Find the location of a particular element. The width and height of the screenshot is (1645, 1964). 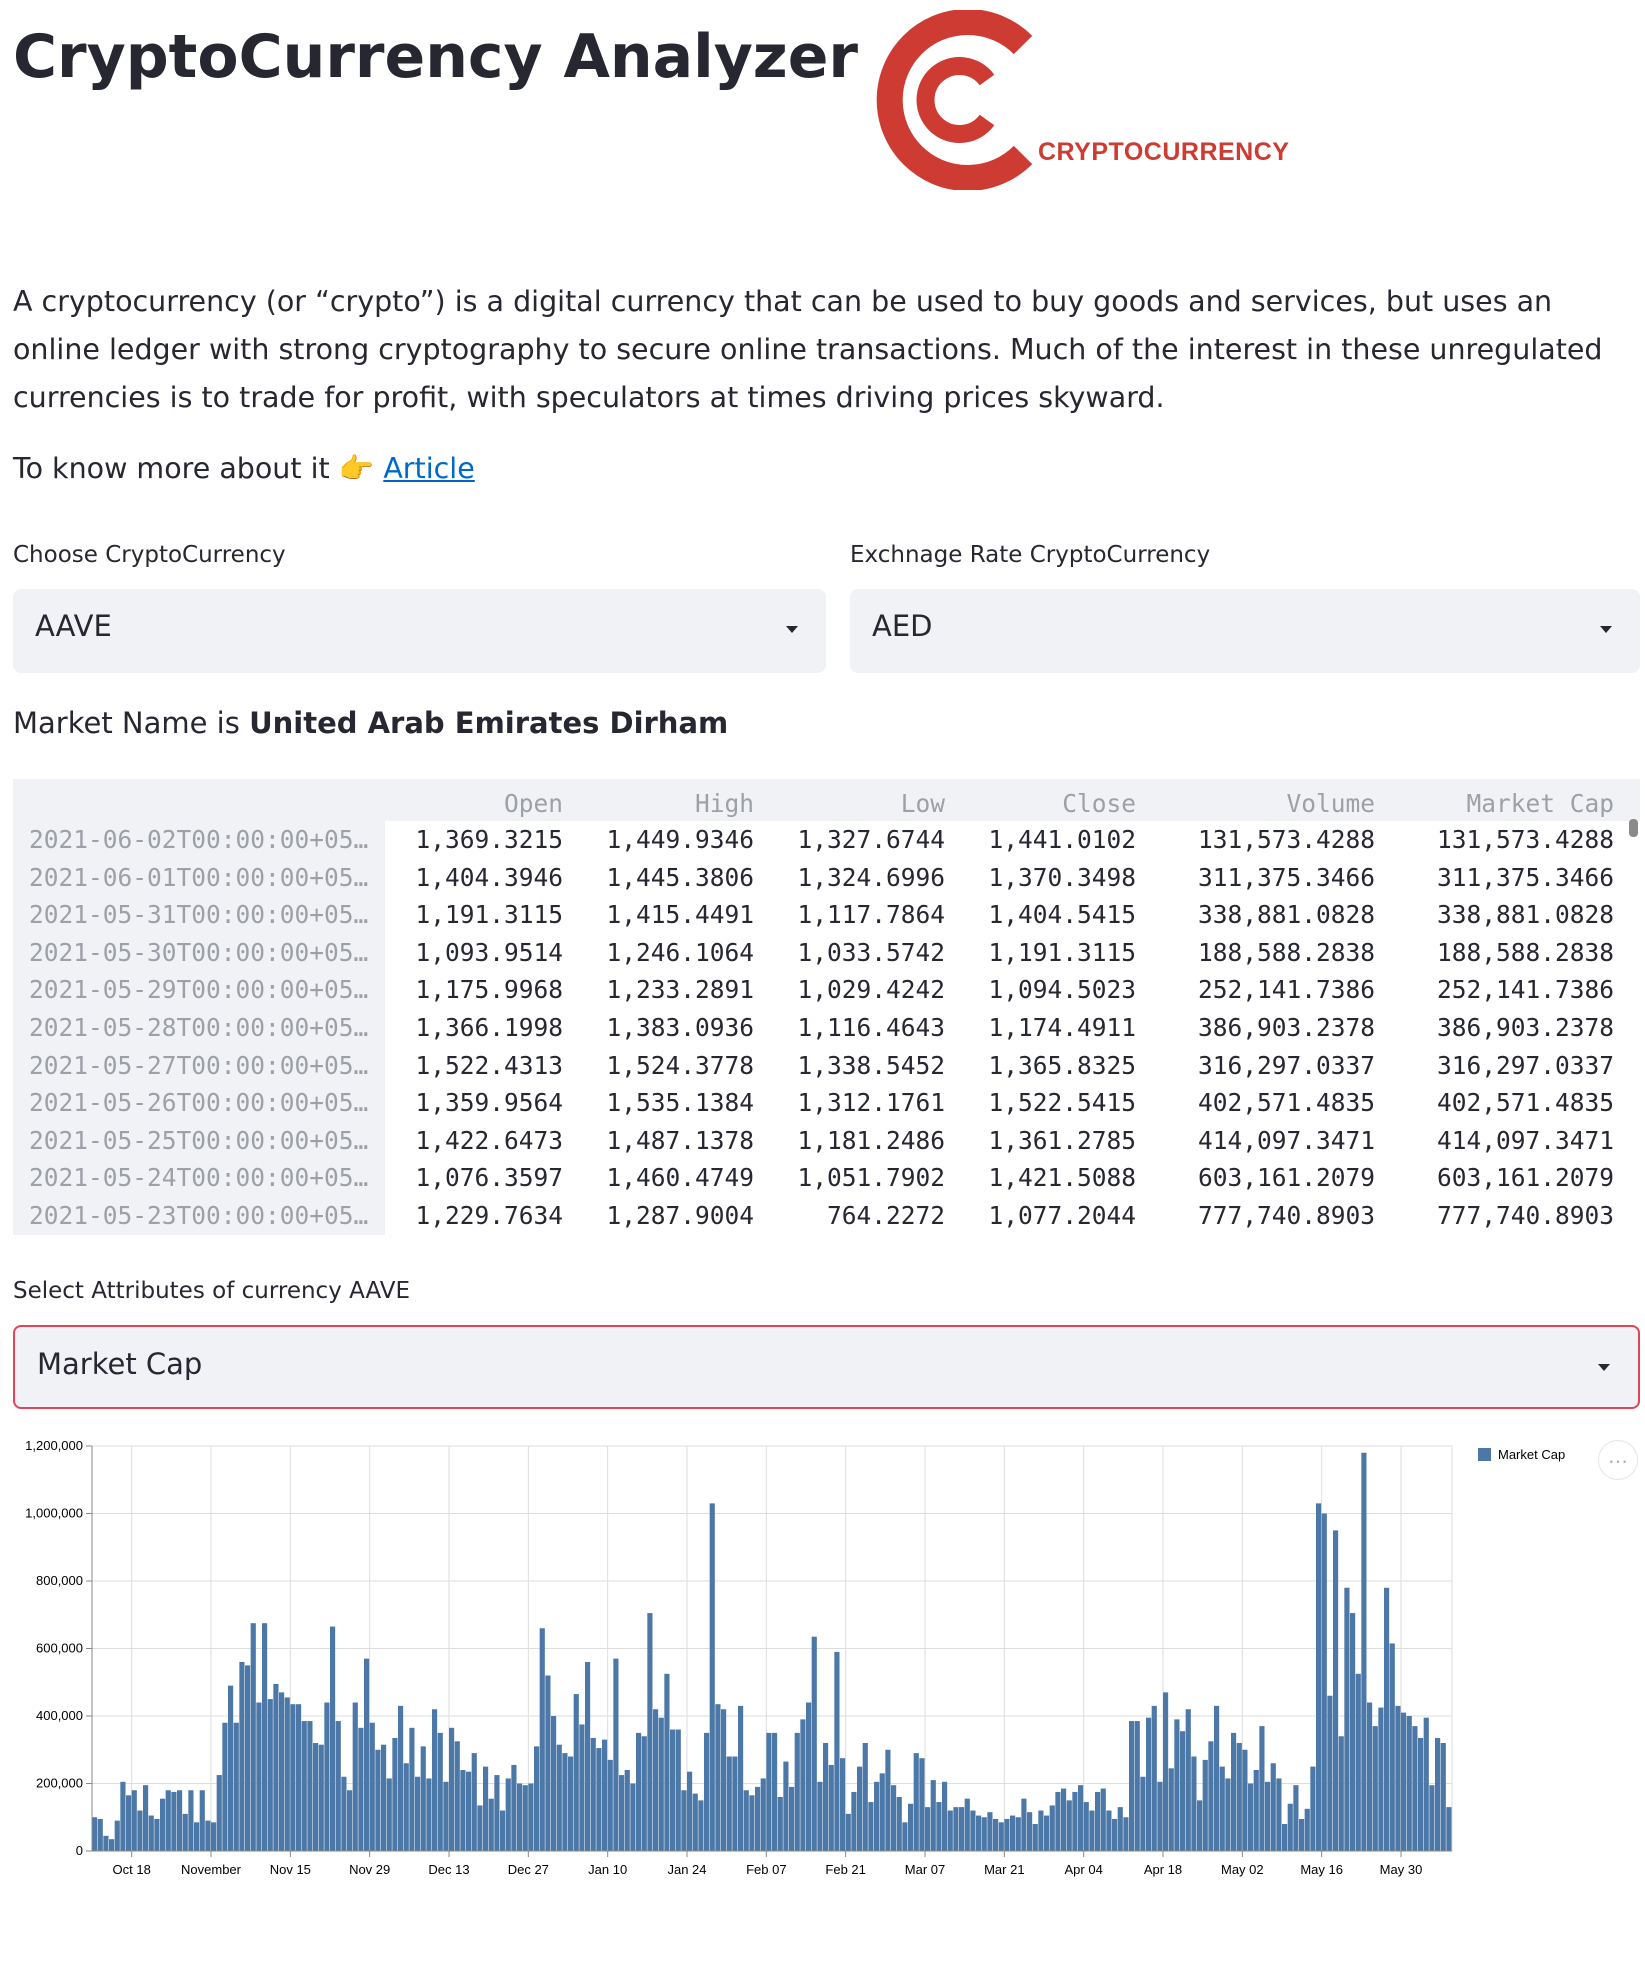

y-tick-label: 200,000 is located at coordinates (59, 1783).